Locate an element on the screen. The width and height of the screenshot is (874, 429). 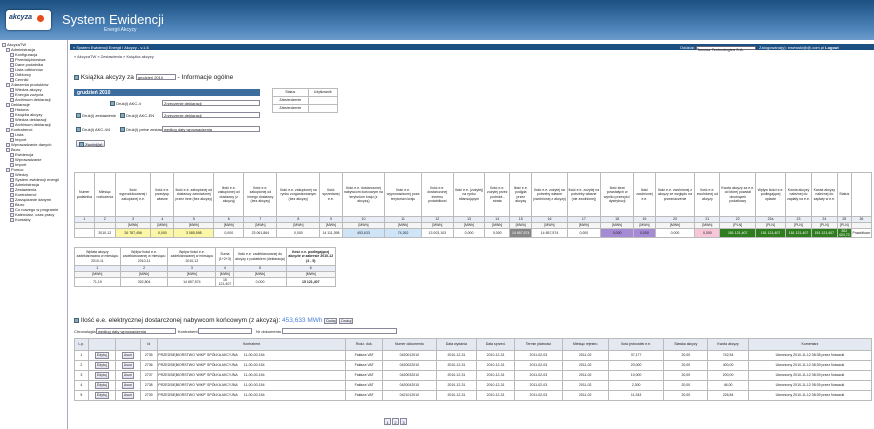
column-header: Kwota akcyzy należnej do zapłaty w e.e. is located at coordinates (824, 194).